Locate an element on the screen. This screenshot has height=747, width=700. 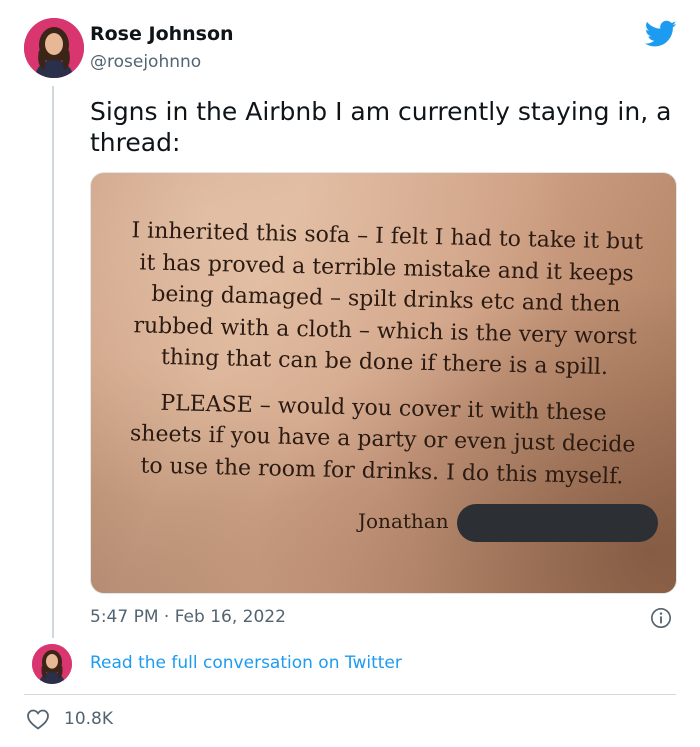
author-avatar is located at coordinates (54, 48).